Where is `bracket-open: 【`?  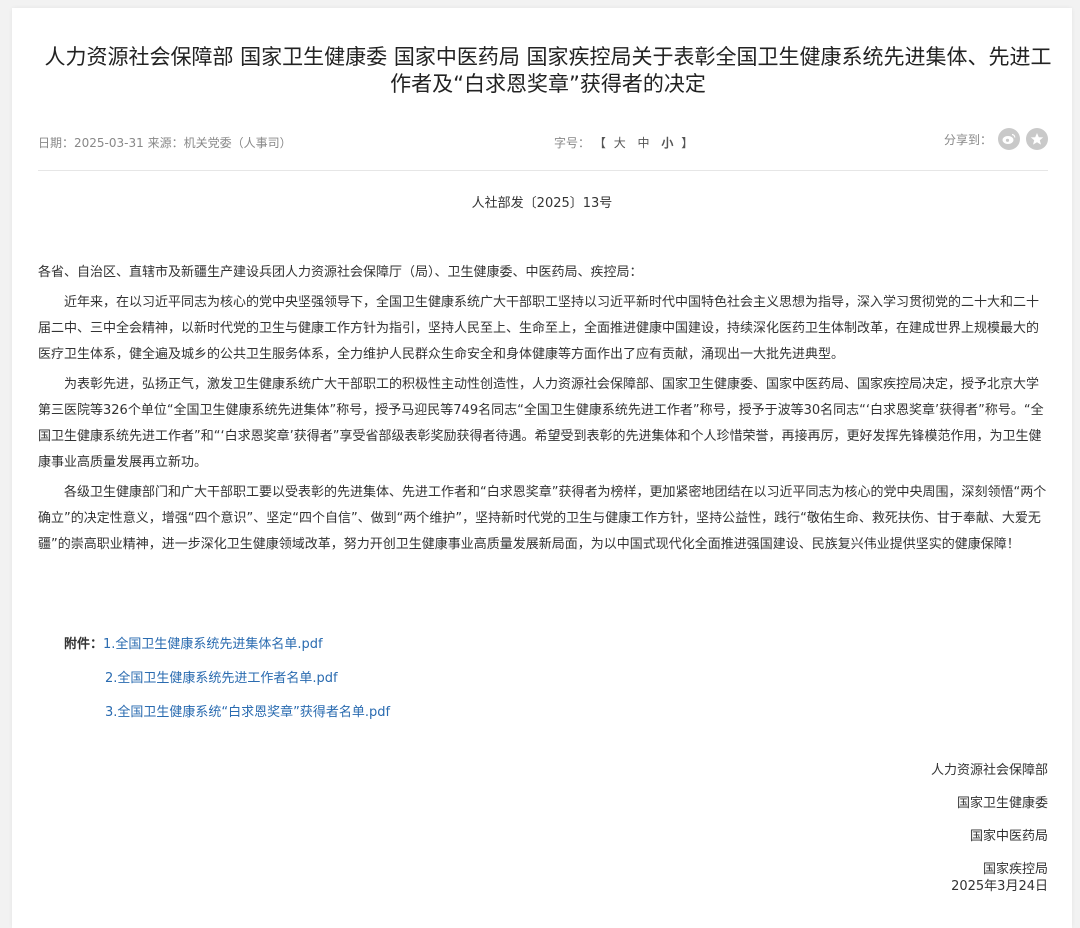
bracket-open: 【 is located at coordinates (599, 143).